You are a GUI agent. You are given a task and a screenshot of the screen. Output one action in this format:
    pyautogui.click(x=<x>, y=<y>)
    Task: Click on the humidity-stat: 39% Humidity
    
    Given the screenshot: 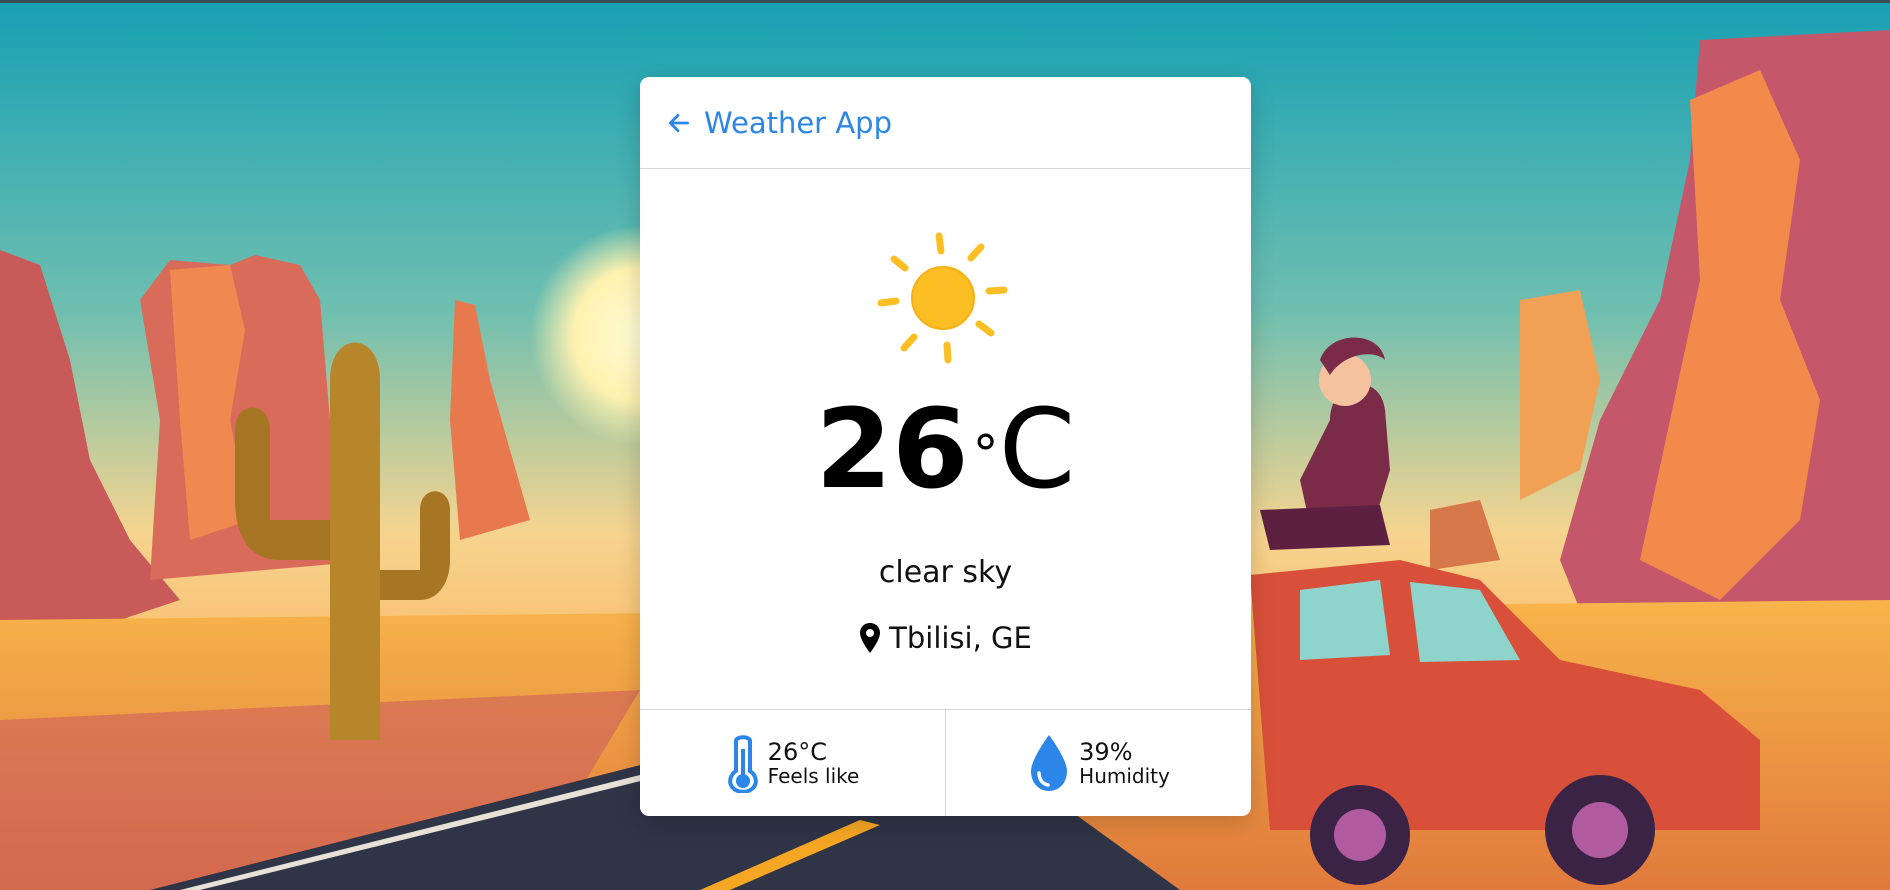 What is the action you would take?
    pyautogui.click(x=1098, y=763)
    